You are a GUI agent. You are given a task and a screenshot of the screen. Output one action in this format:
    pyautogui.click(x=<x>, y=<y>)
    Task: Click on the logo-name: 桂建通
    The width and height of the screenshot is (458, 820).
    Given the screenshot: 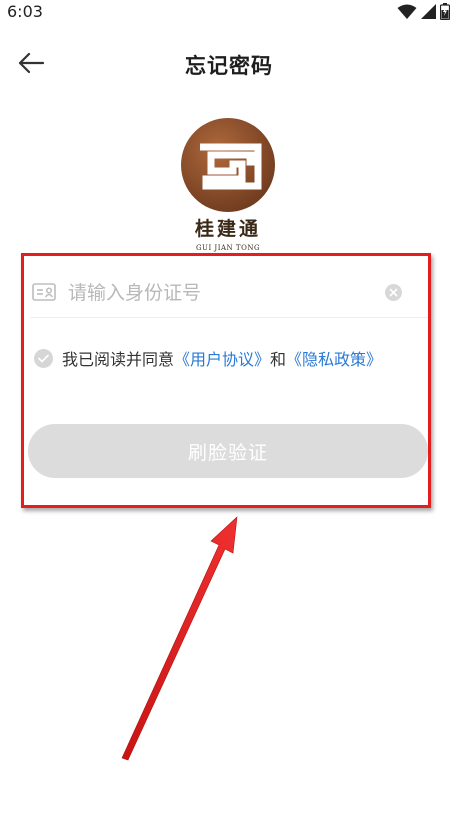 What is the action you would take?
    pyautogui.click(x=227, y=229)
    